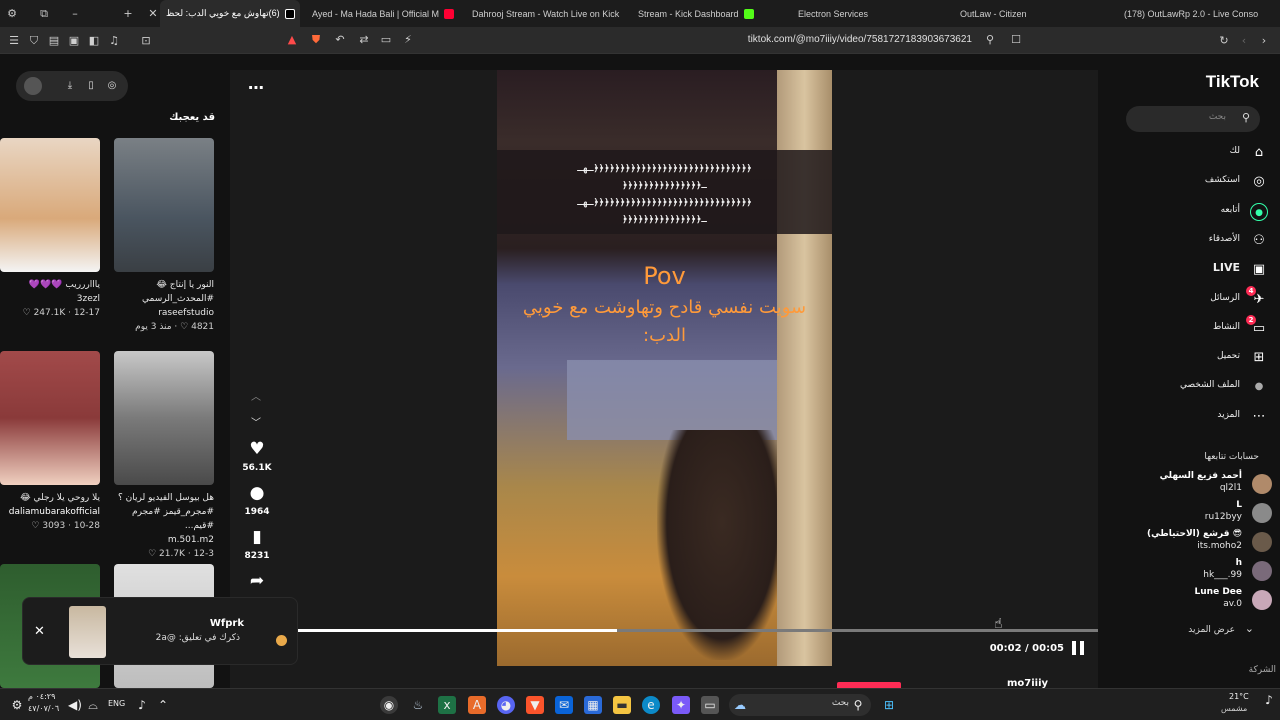 The image size is (1280, 720). Describe the element at coordinates (382, 13) in the screenshot. I see `tab-youtube: Ayed - Ma Hada Bali | Official M` at that location.